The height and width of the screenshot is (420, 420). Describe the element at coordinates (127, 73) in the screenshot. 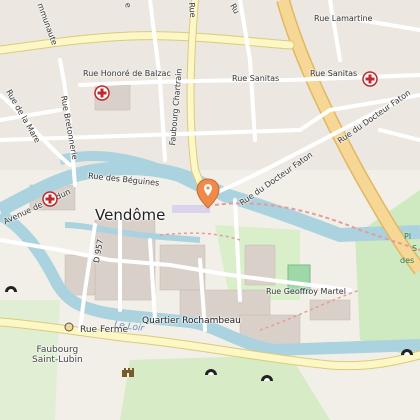

I see `street-rue-honore-de-balzac: Rue Honoré de Balzac` at that location.